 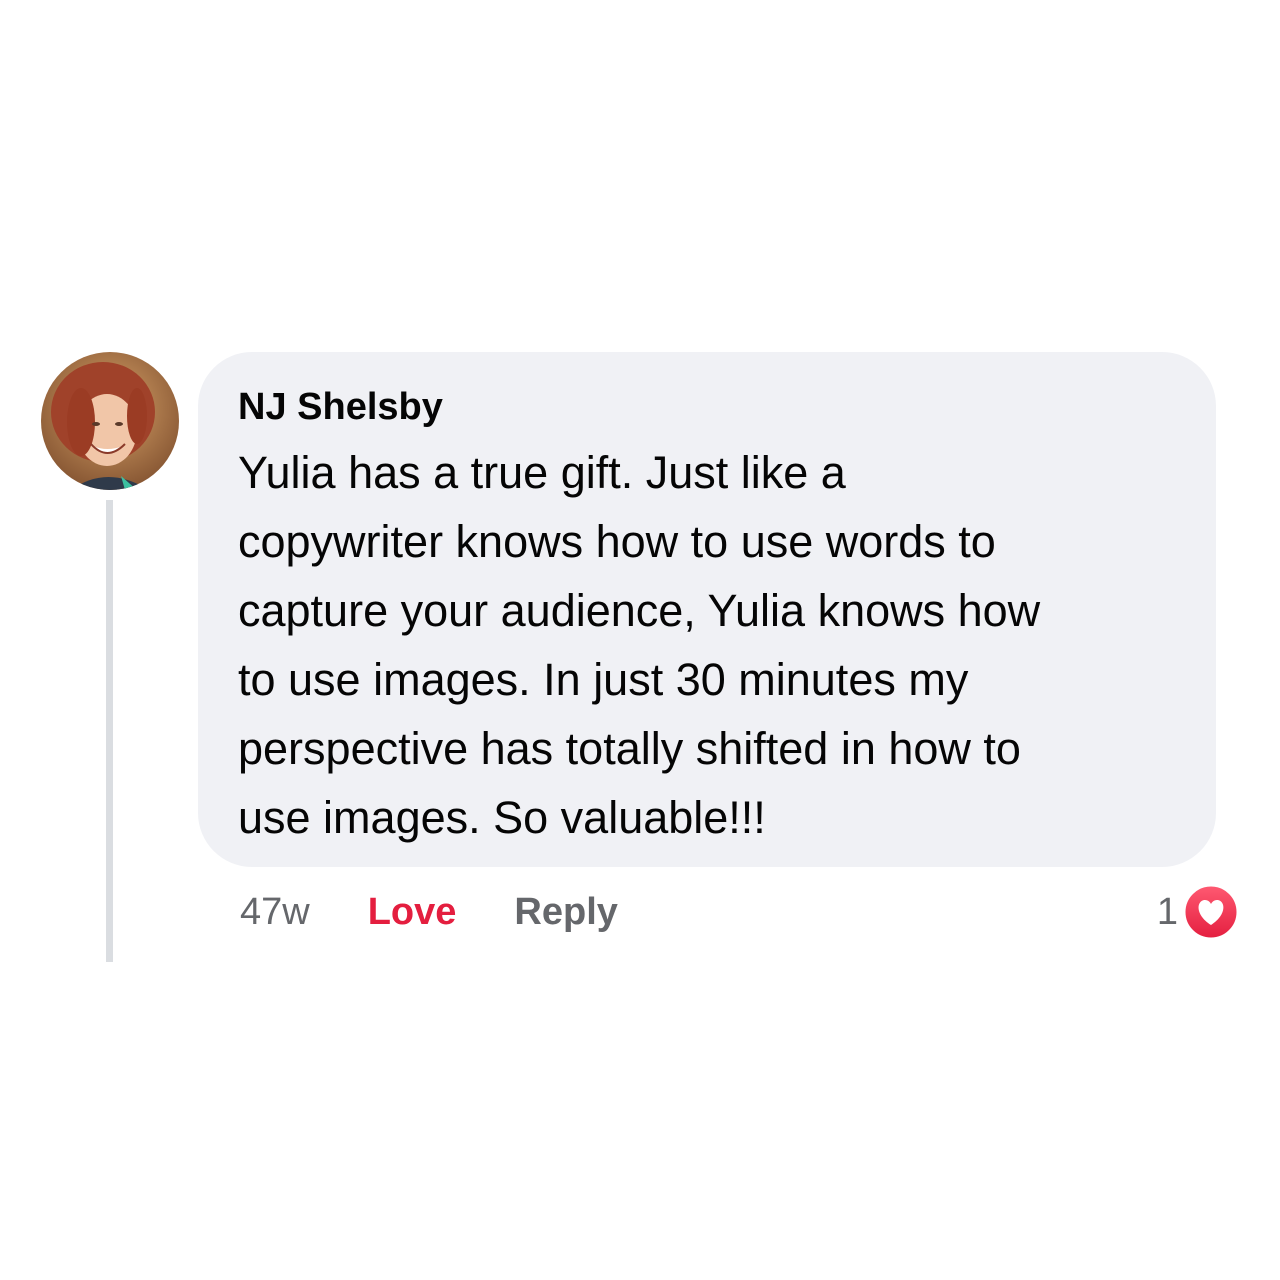 I want to click on reaction-count: 1, so click(x=1167, y=911).